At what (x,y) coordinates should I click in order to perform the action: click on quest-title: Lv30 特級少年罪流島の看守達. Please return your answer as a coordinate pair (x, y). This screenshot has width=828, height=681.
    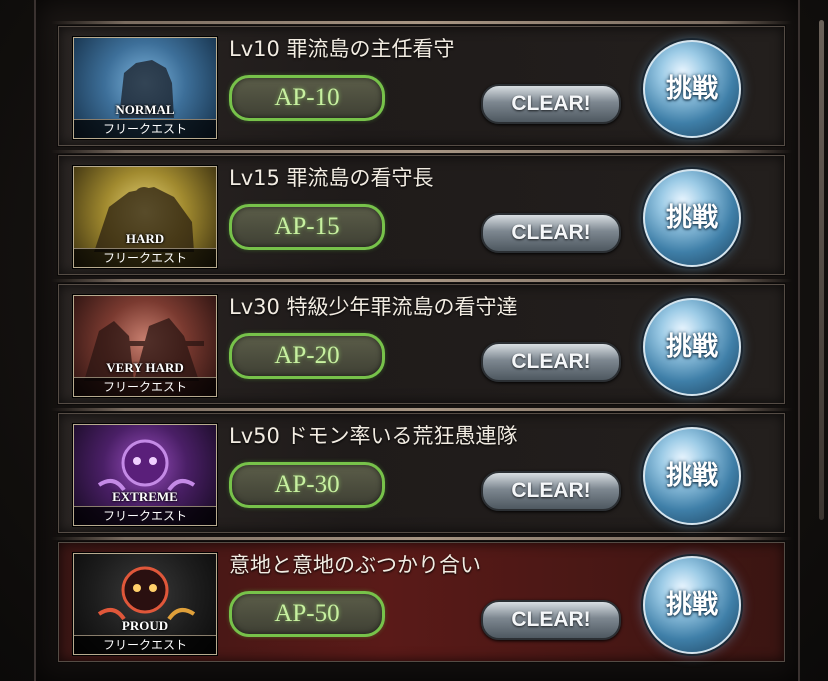
    Looking at the image, I should click on (373, 307).